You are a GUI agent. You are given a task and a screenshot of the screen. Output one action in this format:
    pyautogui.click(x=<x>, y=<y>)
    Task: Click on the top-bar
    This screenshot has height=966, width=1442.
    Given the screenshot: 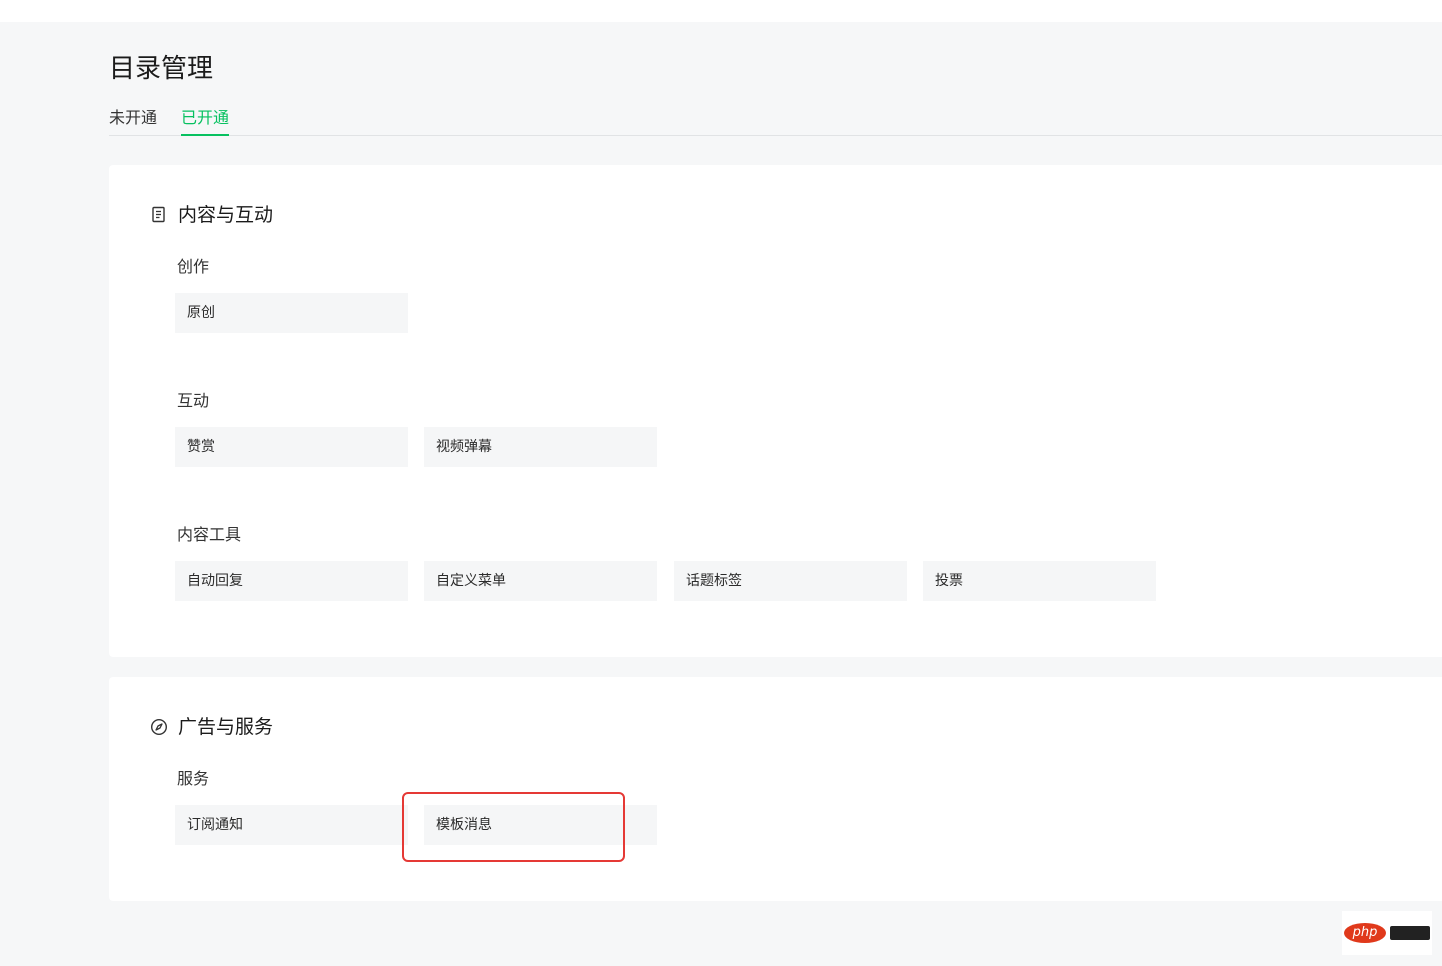 What is the action you would take?
    pyautogui.click(x=721, y=11)
    